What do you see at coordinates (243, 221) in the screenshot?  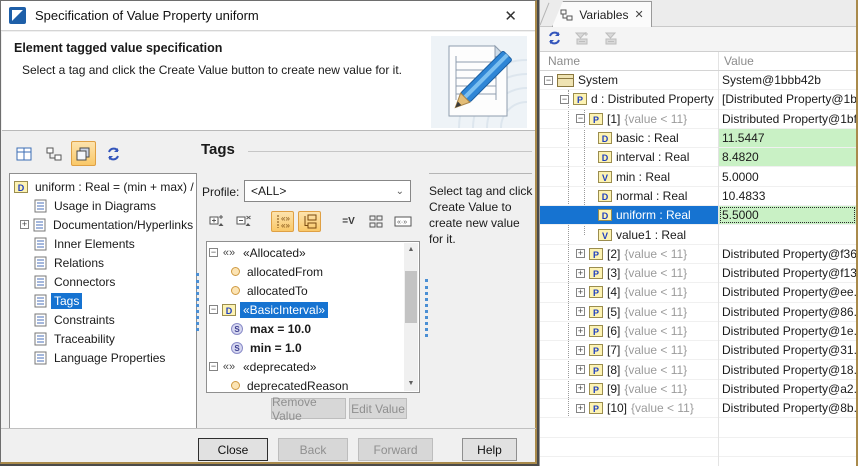 I see `remove-value-icon` at bounding box center [243, 221].